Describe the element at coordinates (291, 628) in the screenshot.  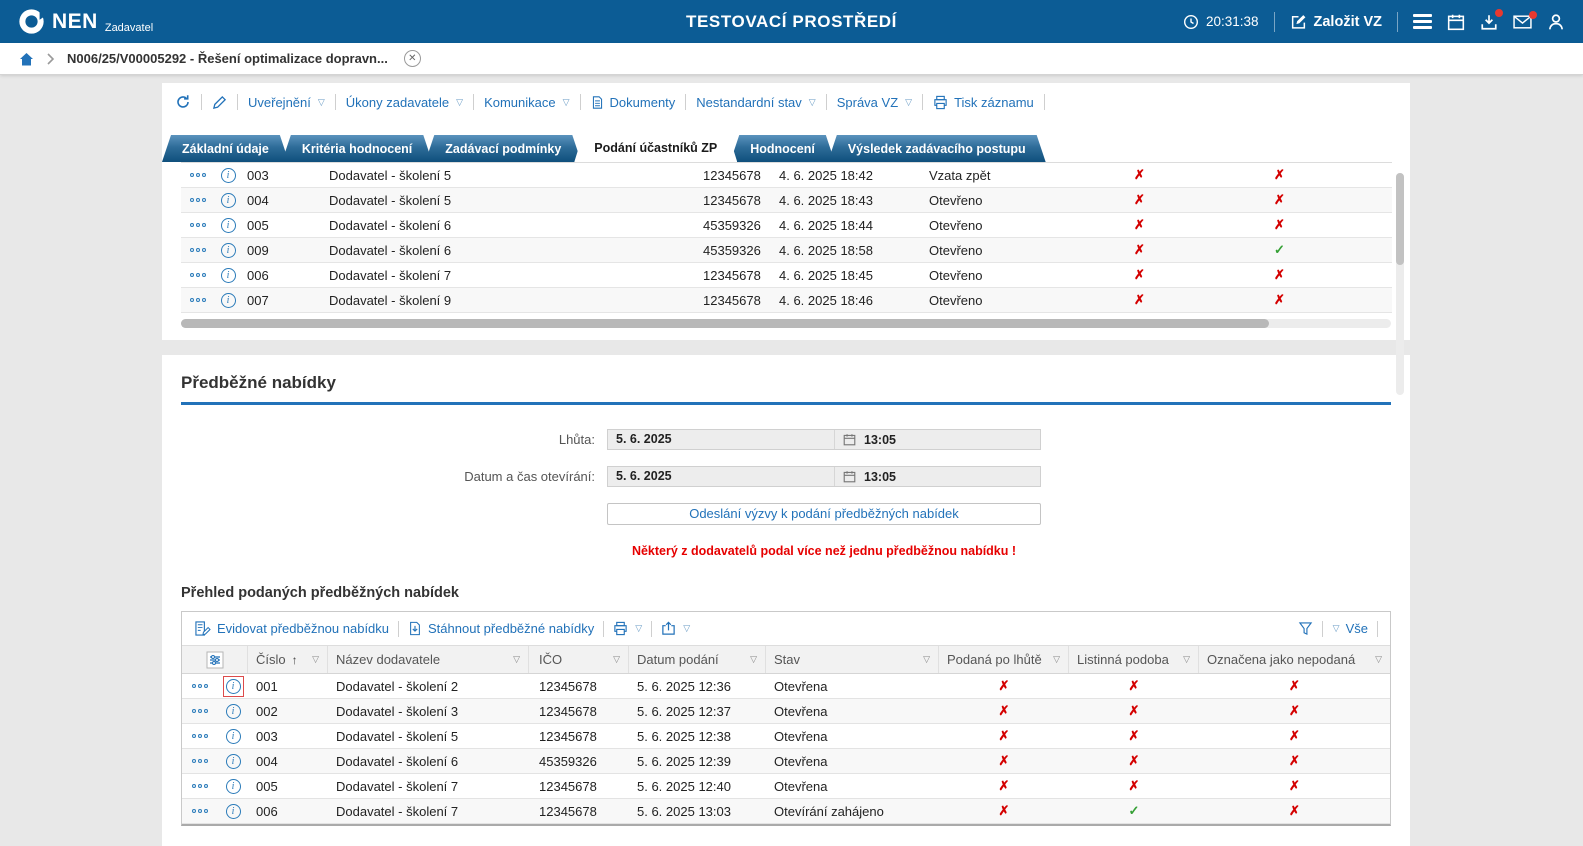
I see `record-offer-button: Evidovat předběžnou nabídku` at that location.